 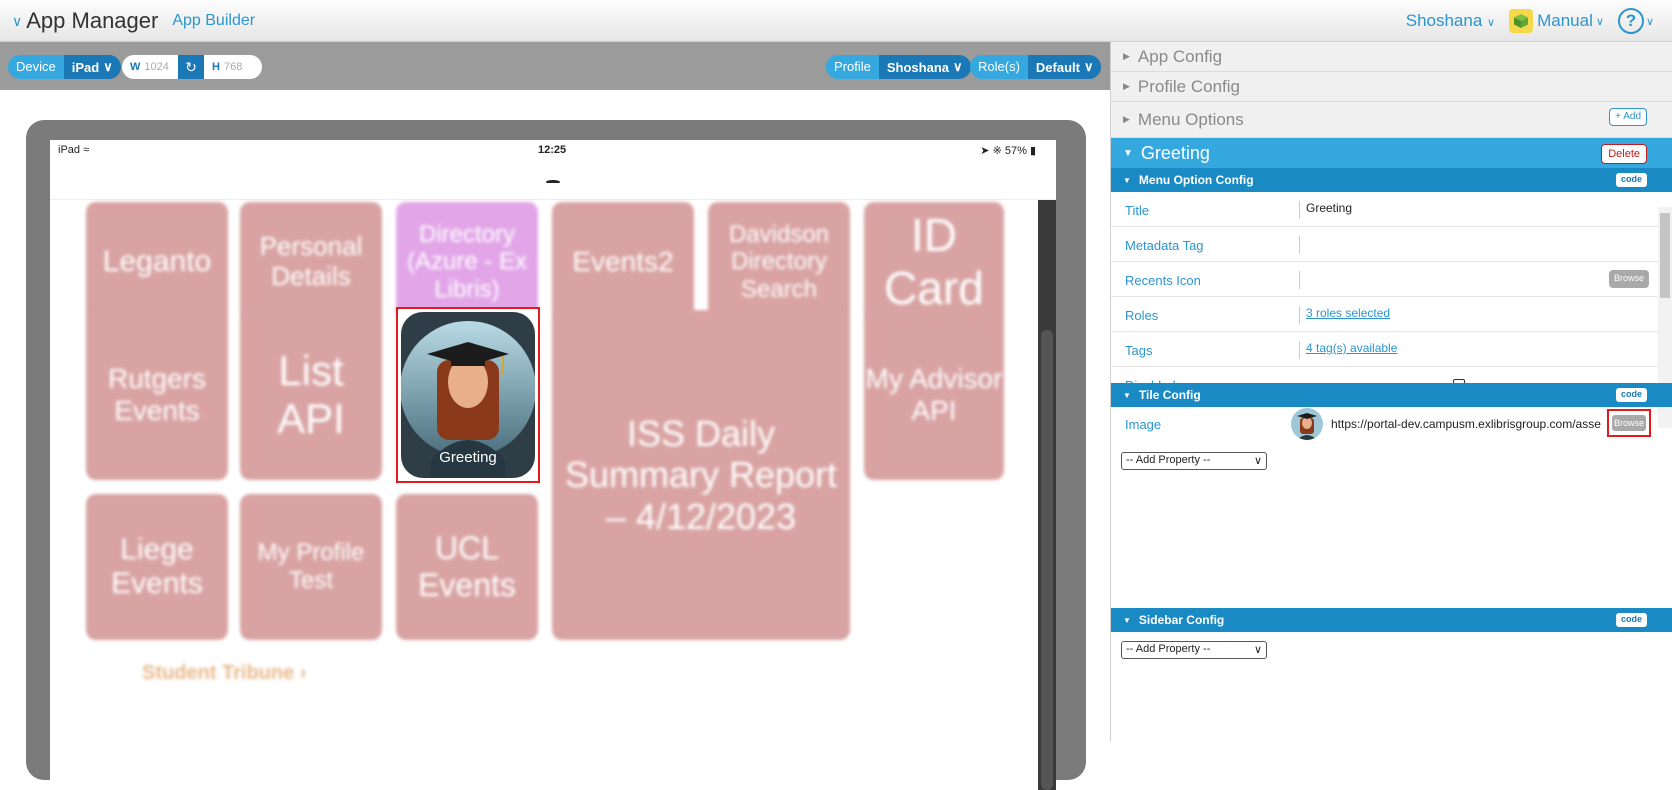 What do you see at coordinates (1629, 423) in the screenshot?
I see `image-browse-button: Browse` at bounding box center [1629, 423].